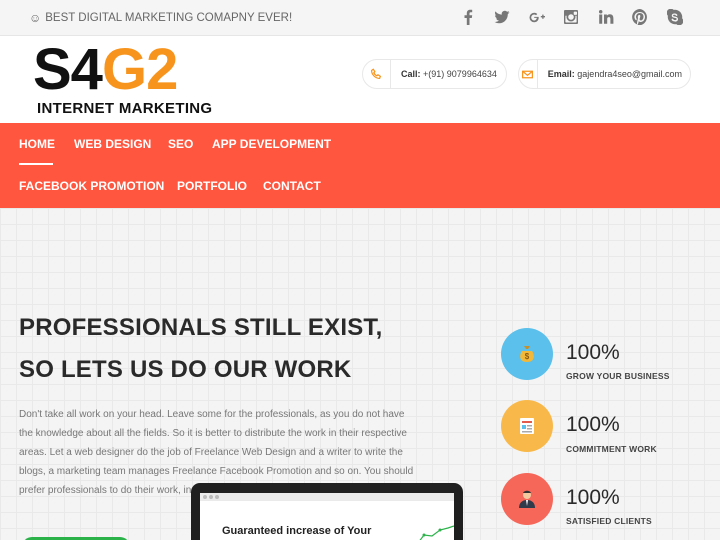 The width and height of the screenshot is (720, 540). Describe the element at coordinates (125, 108) in the screenshot. I see `logo-subtitle: INTERNET MARKETING` at that location.